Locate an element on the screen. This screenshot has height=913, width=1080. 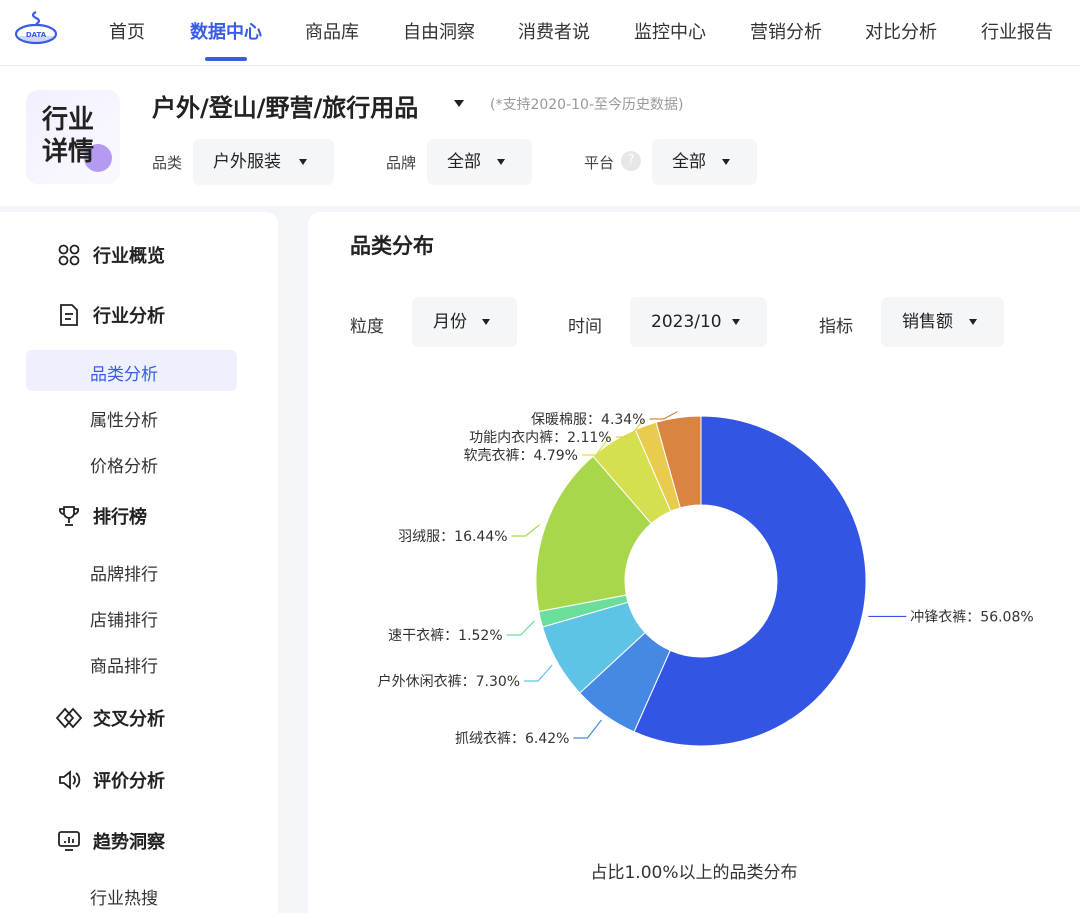
sidebar-item-label: 排行榜 is located at coordinates (120, 517).